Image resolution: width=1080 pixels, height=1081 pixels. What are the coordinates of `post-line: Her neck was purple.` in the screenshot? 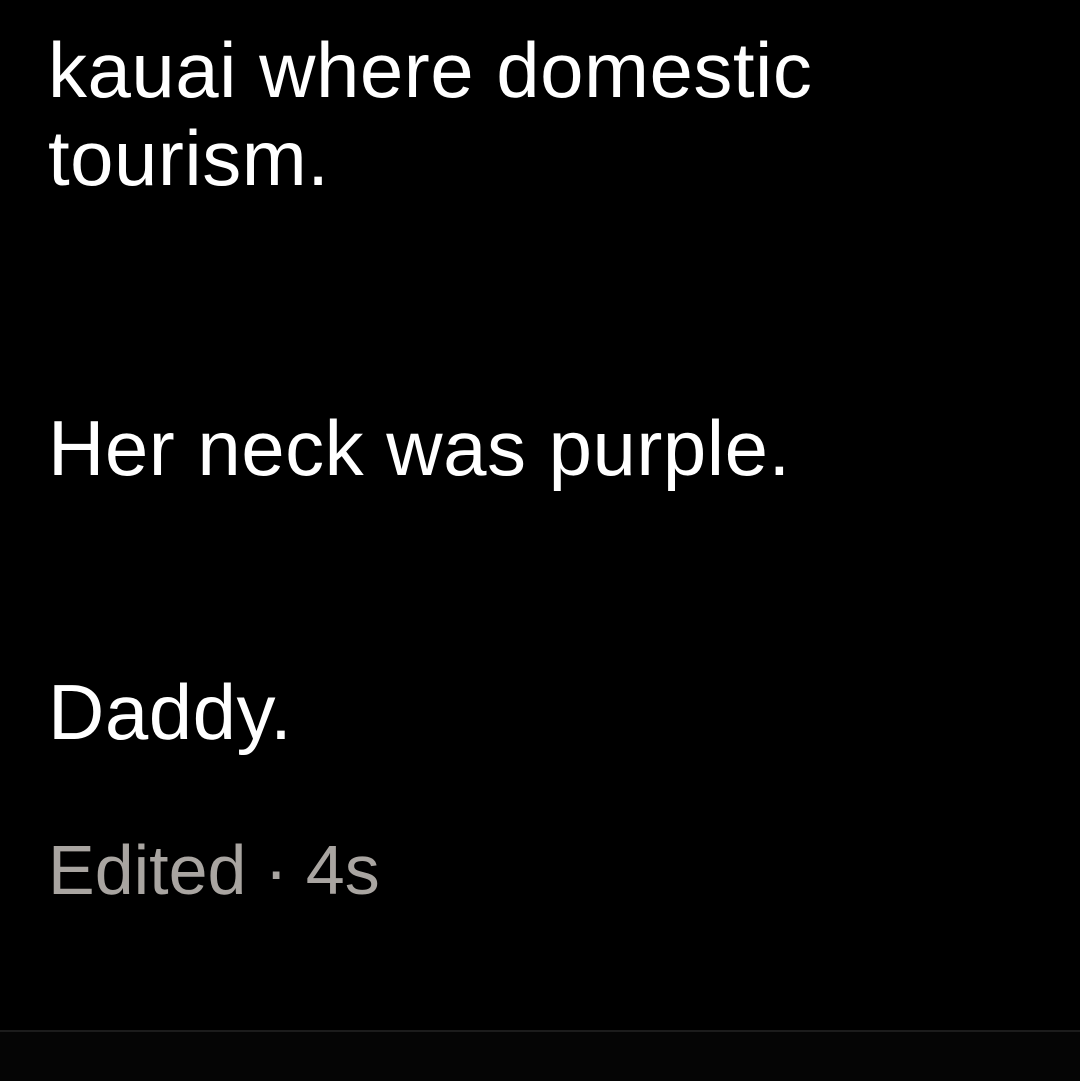 It's located at (419, 448).